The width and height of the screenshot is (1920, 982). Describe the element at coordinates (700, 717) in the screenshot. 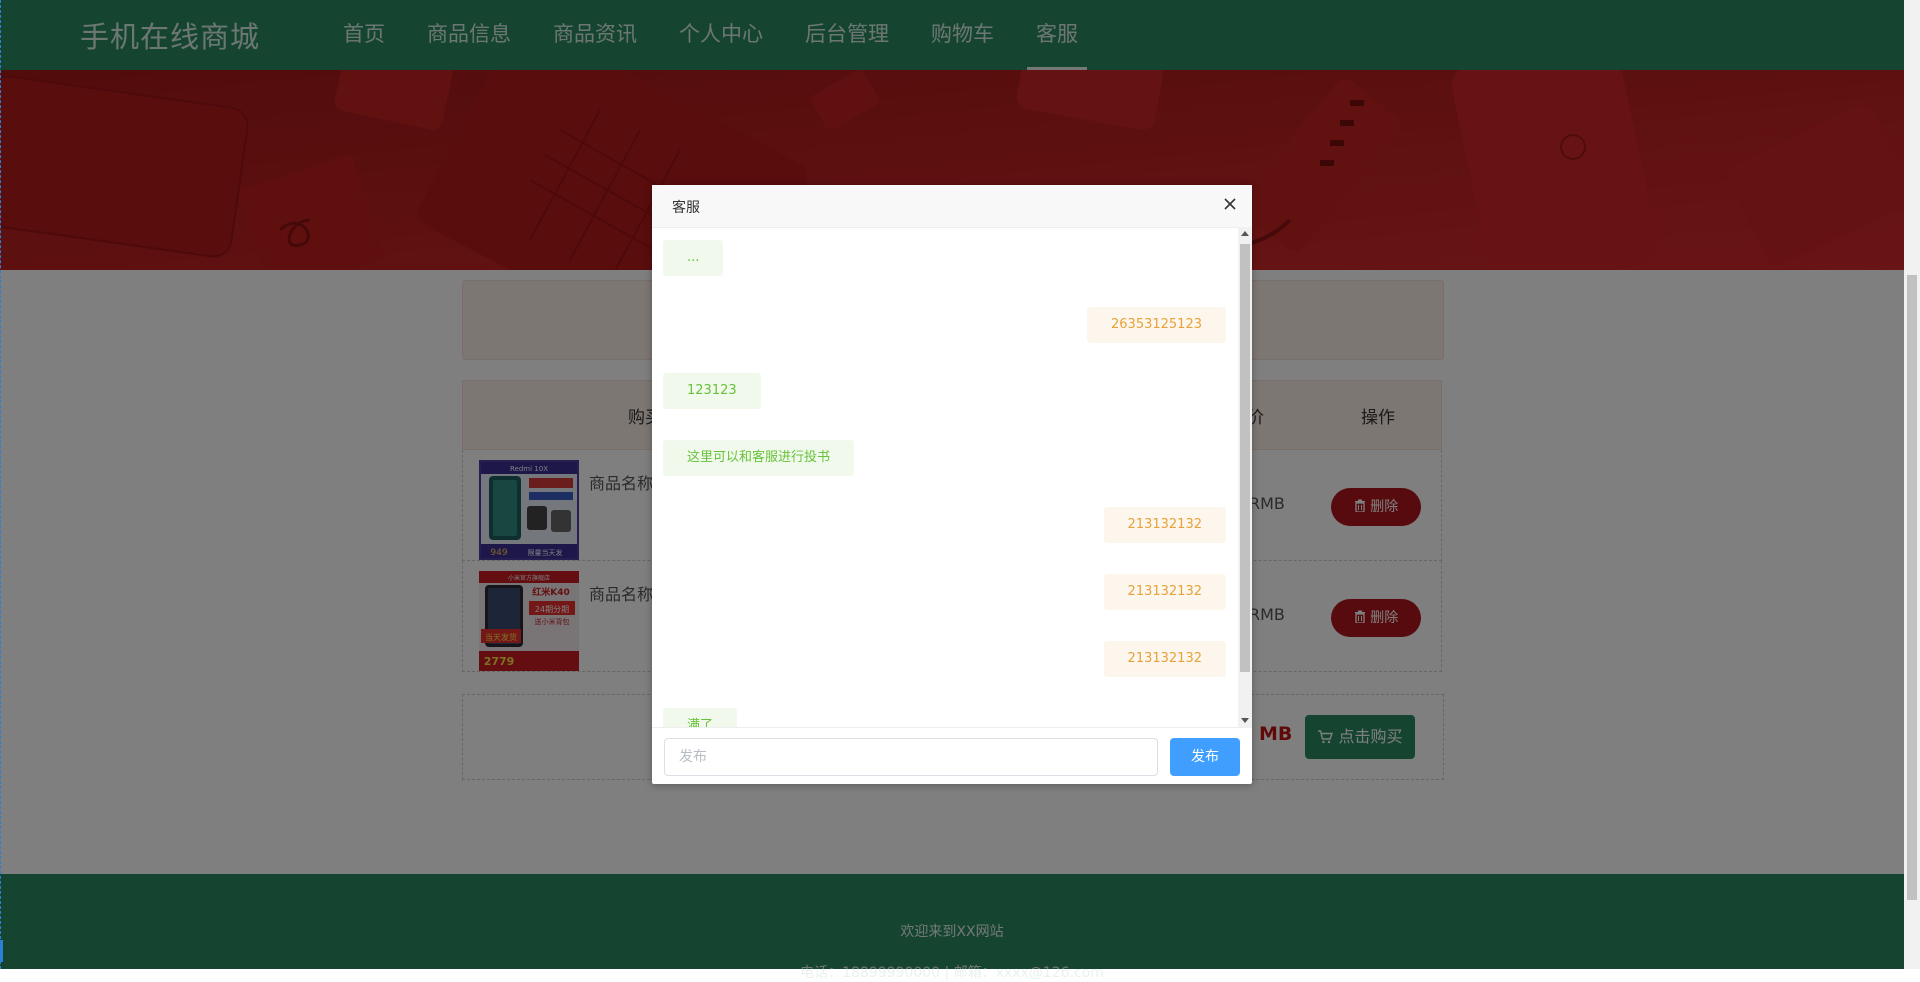

I see `chat-message-service: 满了` at that location.